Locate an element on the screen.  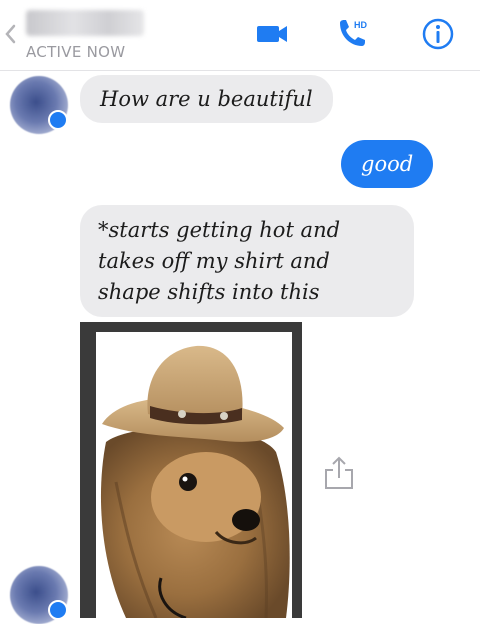
contact-name-redacted is located at coordinates (85, 23).